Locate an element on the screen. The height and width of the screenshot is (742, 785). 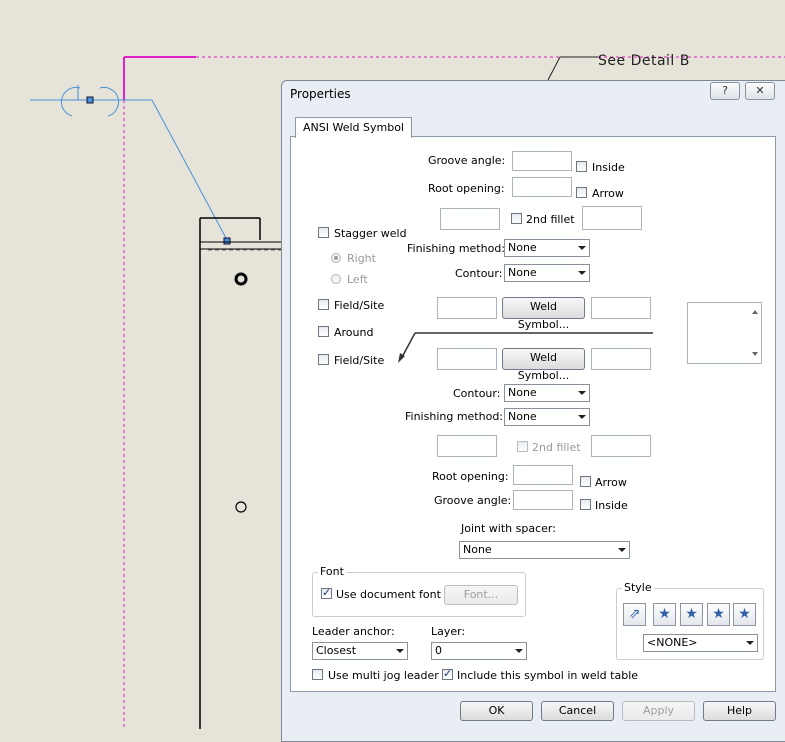
top-right-symbol-input is located at coordinates (621, 308).